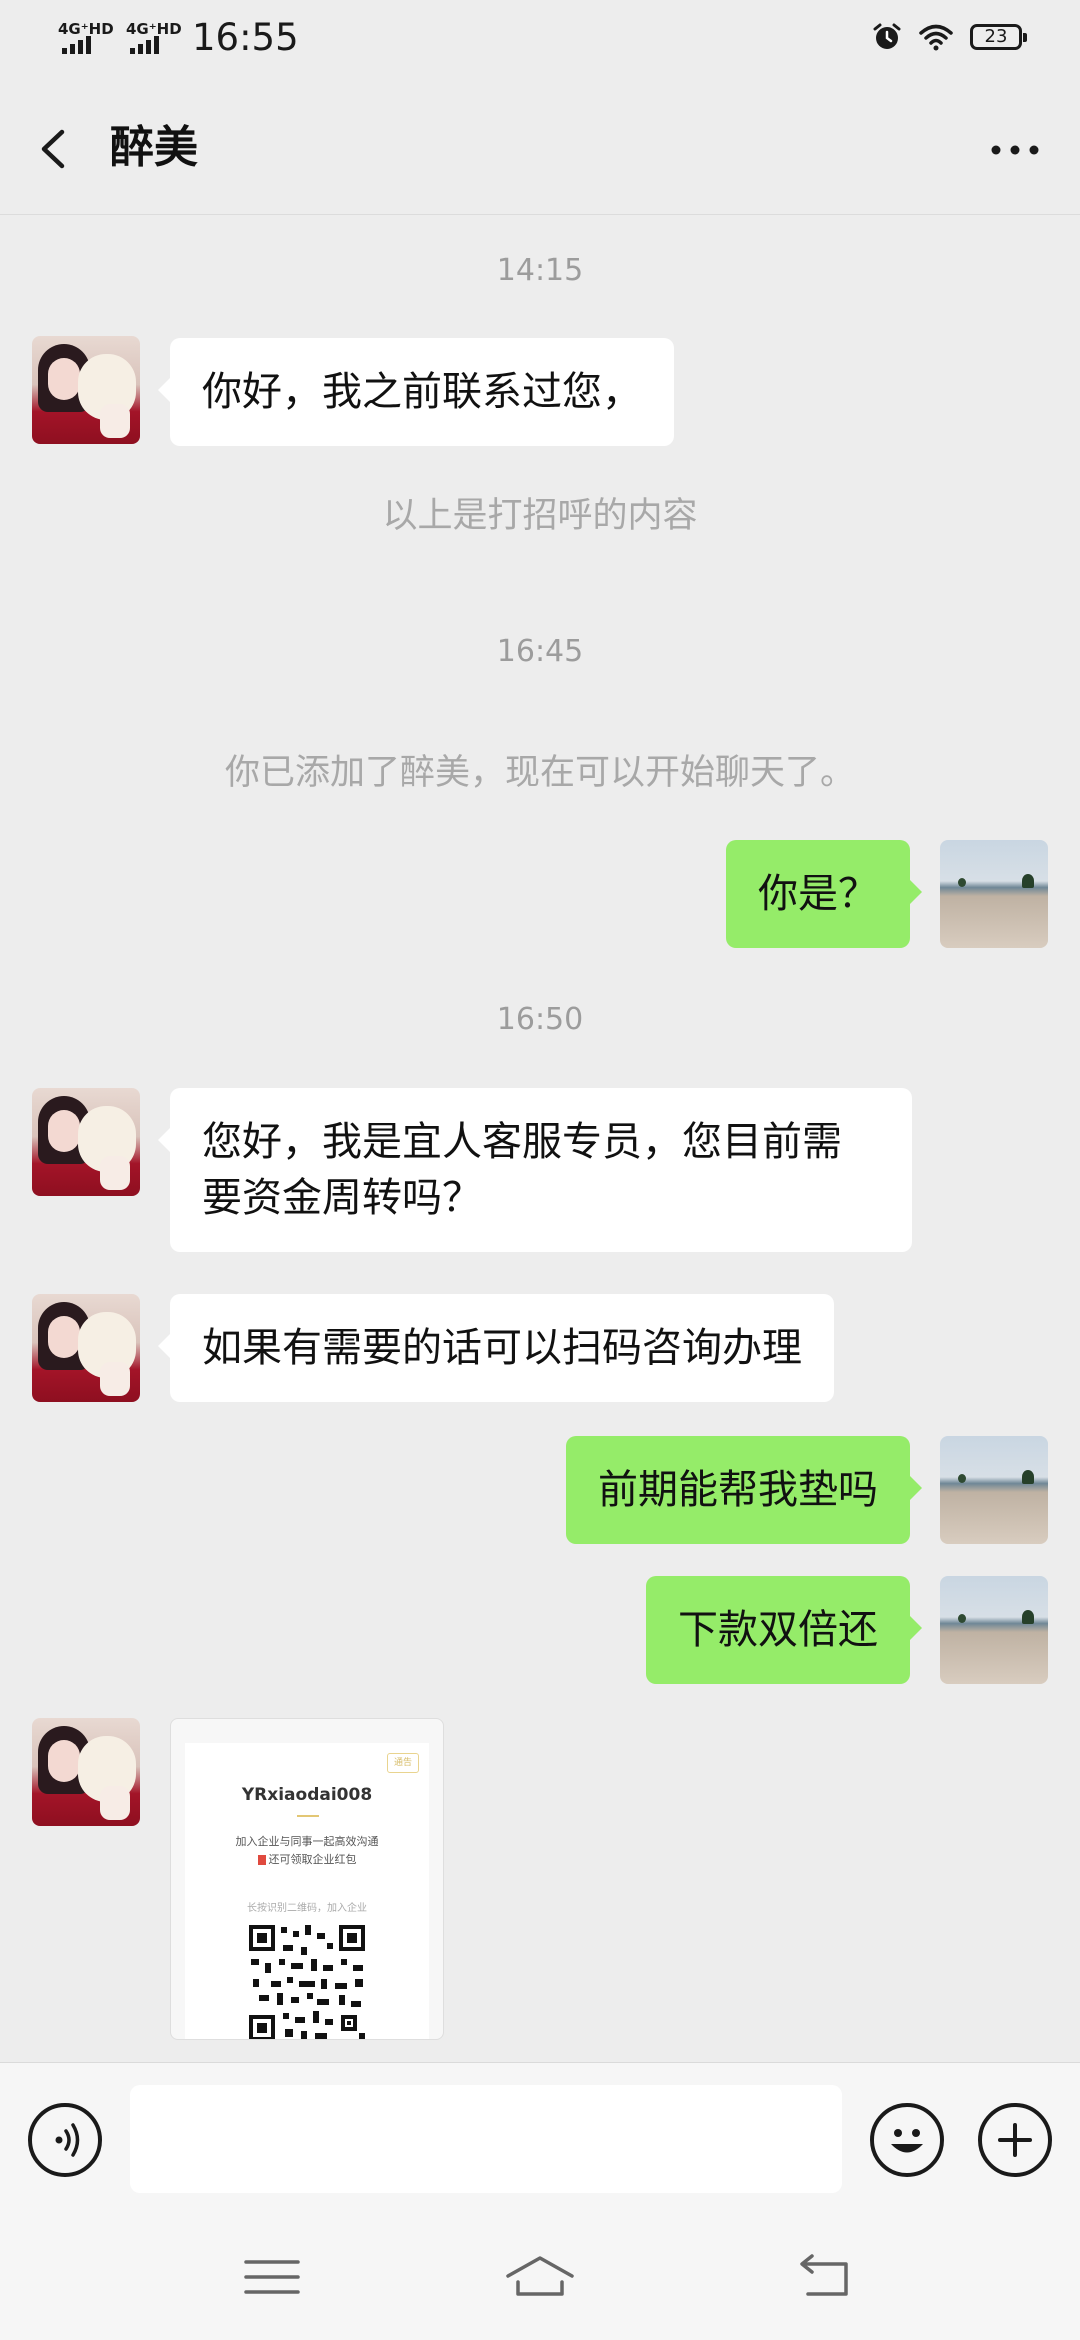 Image resolution: width=1080 pixels, height=2340 pixels. What do you see at coordinates (65, 2140) in the screenshot?
I see `voice-icon` at bounding box center [65, 2140].